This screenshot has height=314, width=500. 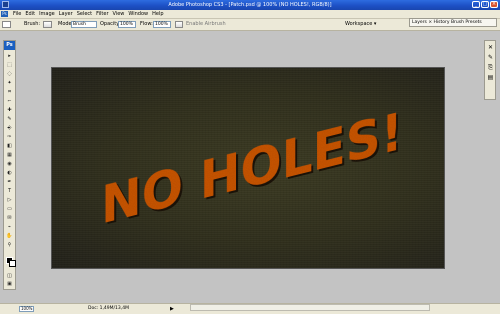 I want to click on horizontal-scrollbar, so click(x=310, y=307).